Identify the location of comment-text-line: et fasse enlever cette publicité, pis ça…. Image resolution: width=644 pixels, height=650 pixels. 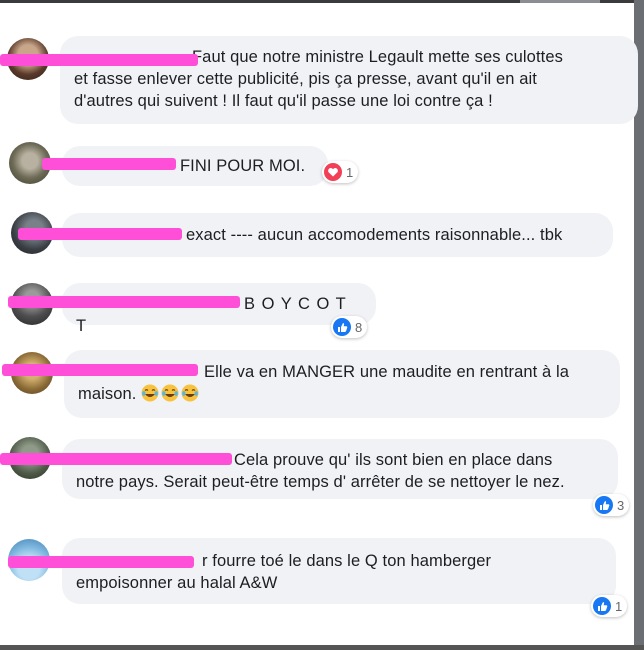
(305, 79).